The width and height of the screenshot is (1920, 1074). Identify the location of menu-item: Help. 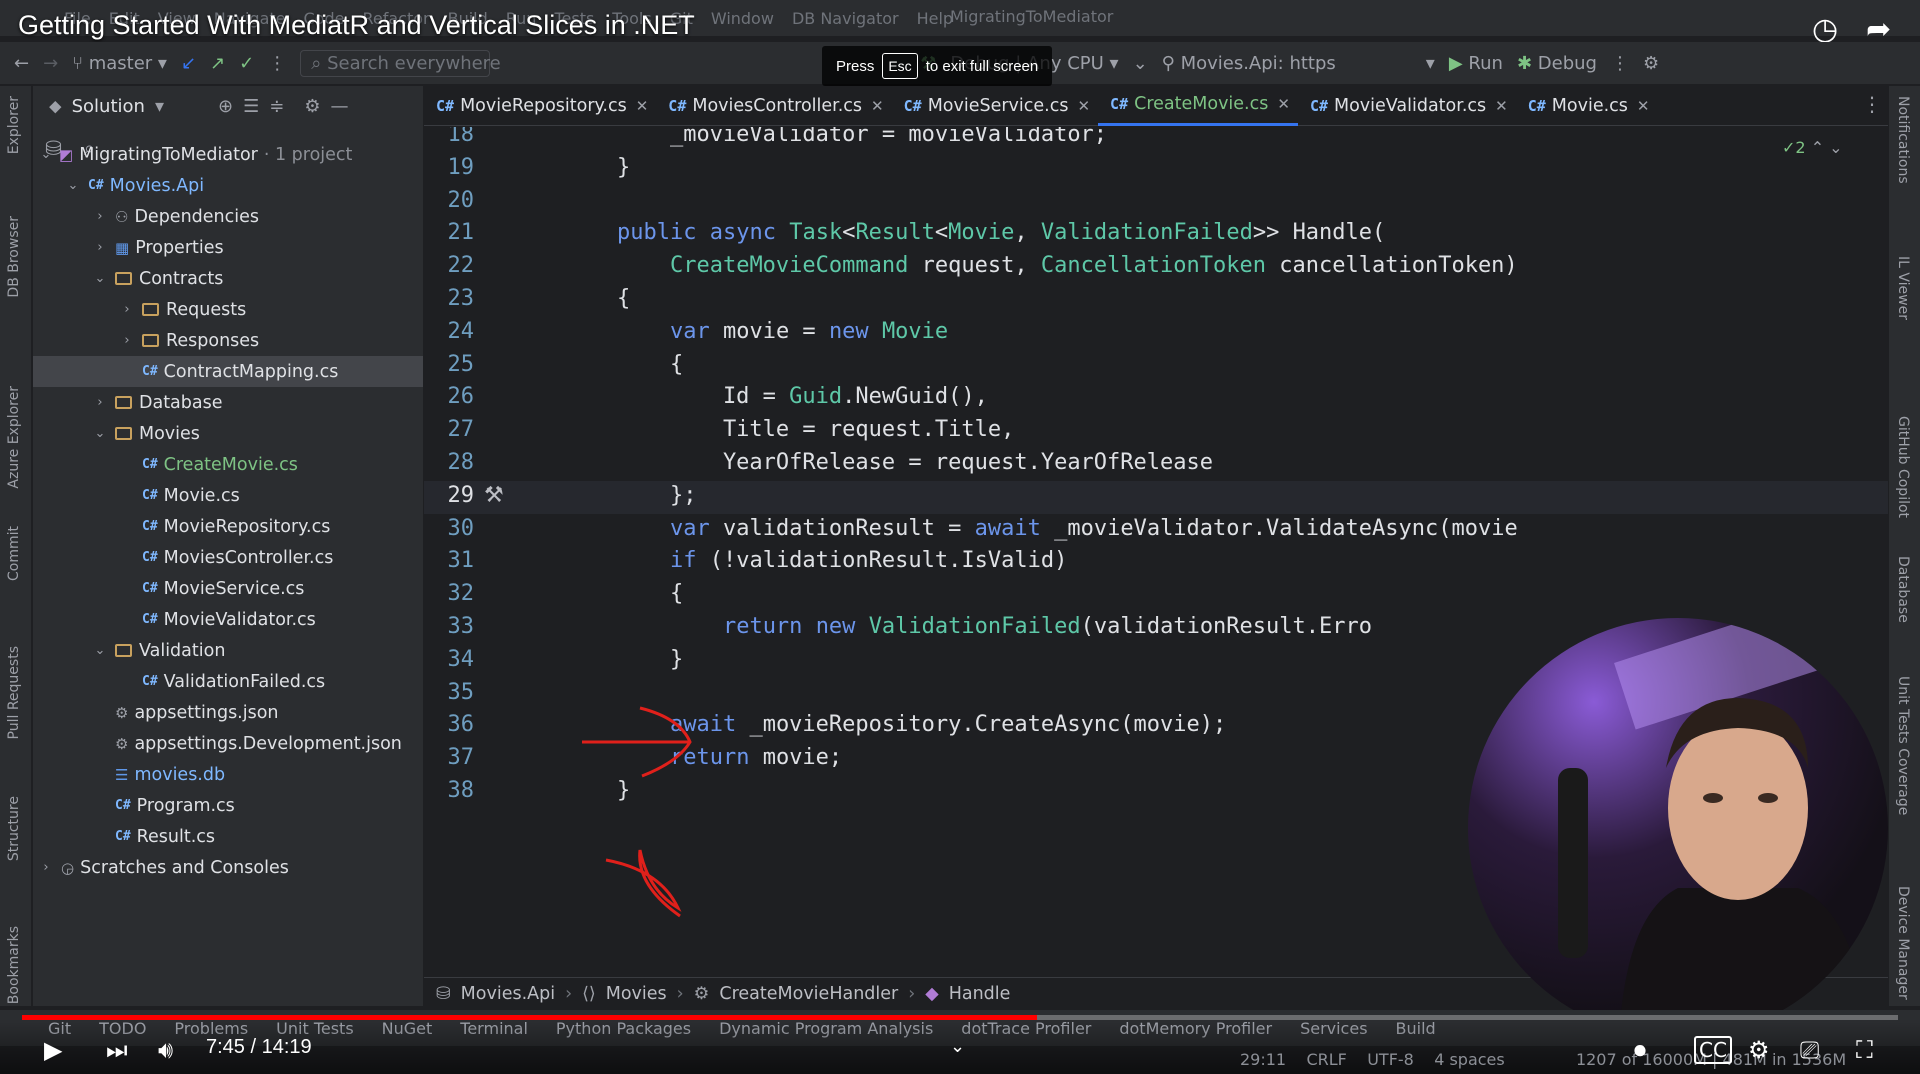
(935, 18).